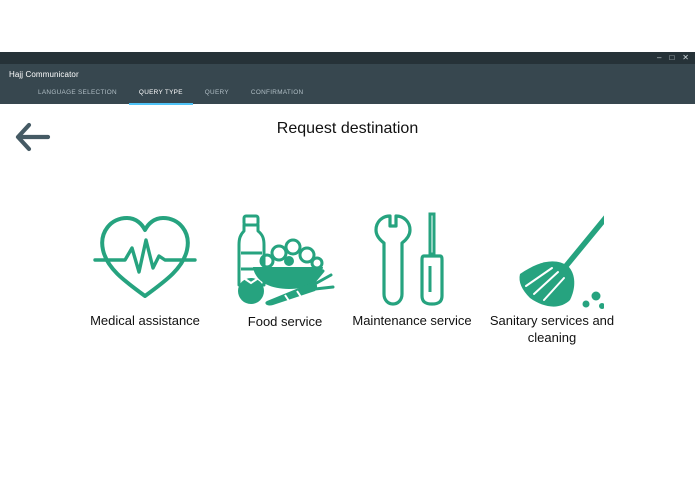 The image size is (695, 494). I want to click on option-label: Maintenance service, so click(412, 320).